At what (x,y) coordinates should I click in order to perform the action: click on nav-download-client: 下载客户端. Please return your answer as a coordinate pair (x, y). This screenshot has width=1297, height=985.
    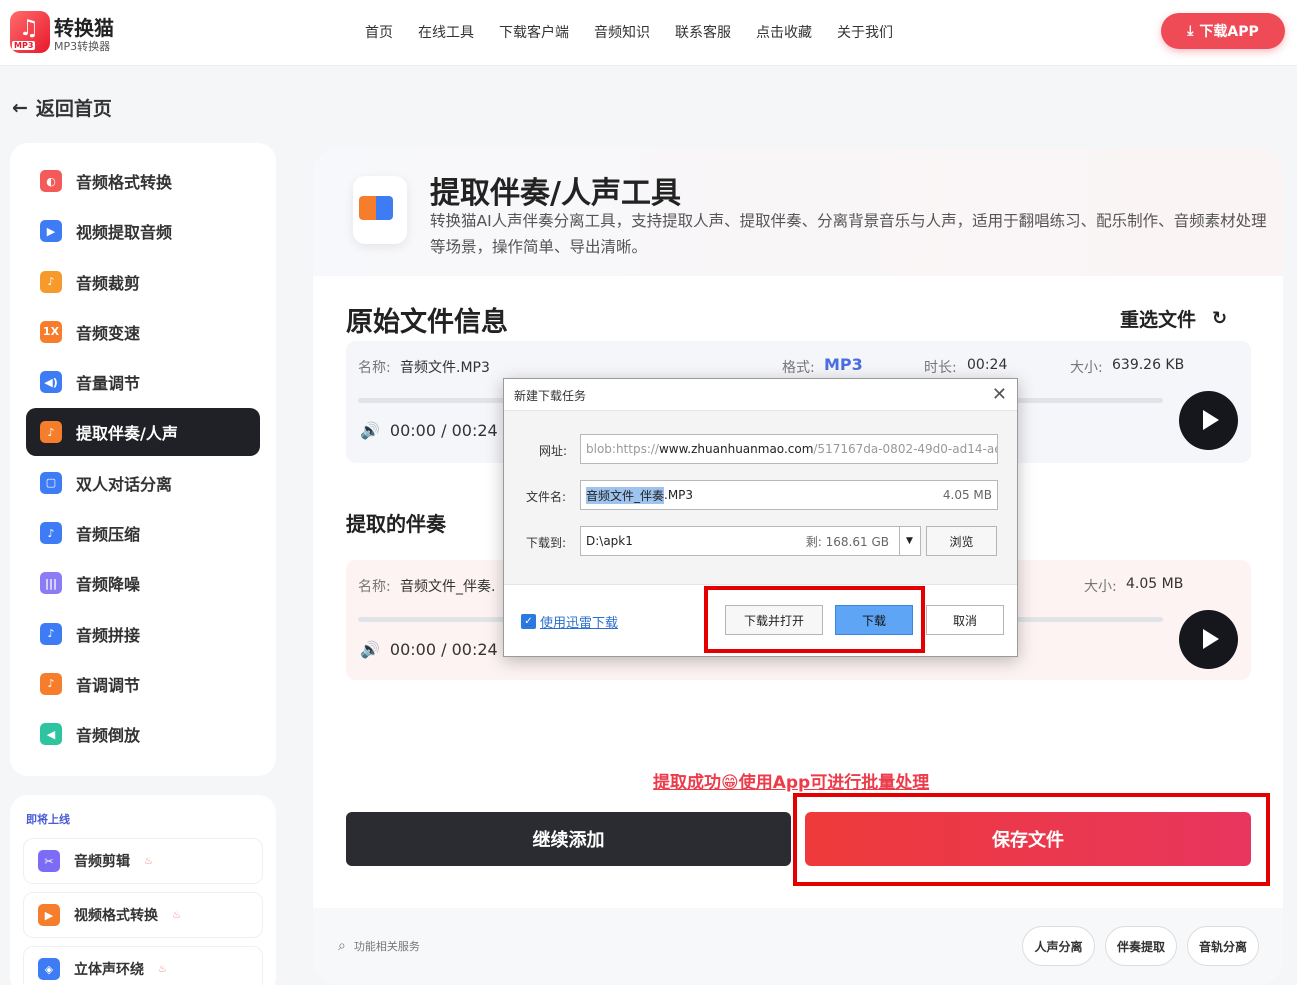
    Looking at the image, I should click on (534, 32).